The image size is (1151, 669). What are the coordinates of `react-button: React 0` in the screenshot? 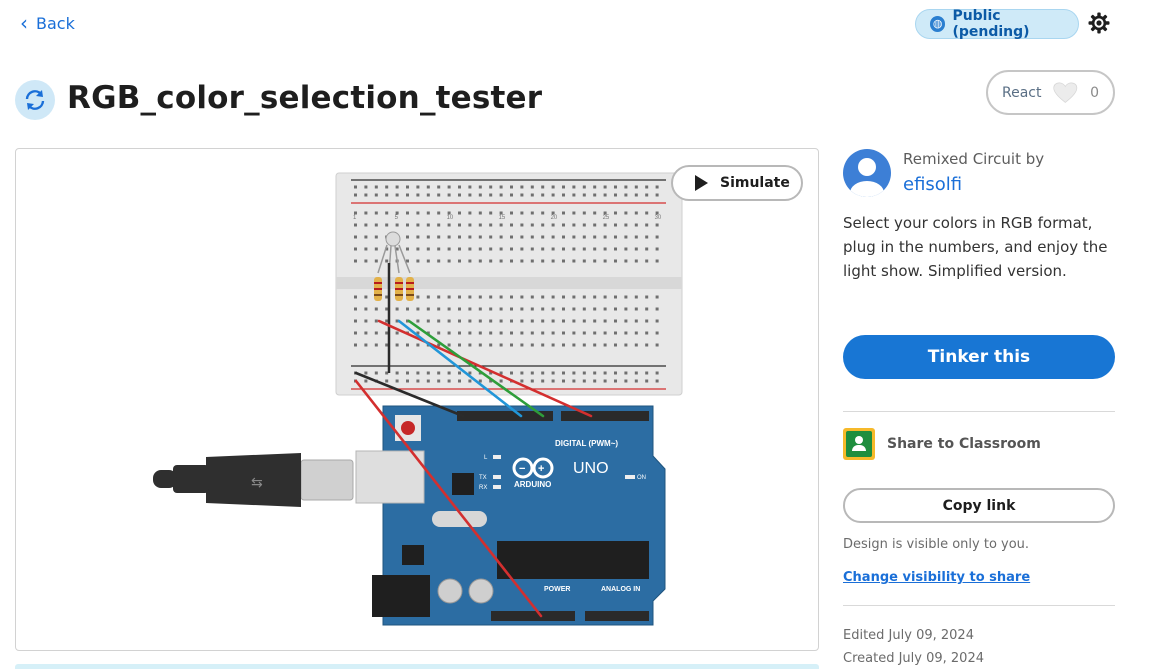 It's located at (1050, 92).